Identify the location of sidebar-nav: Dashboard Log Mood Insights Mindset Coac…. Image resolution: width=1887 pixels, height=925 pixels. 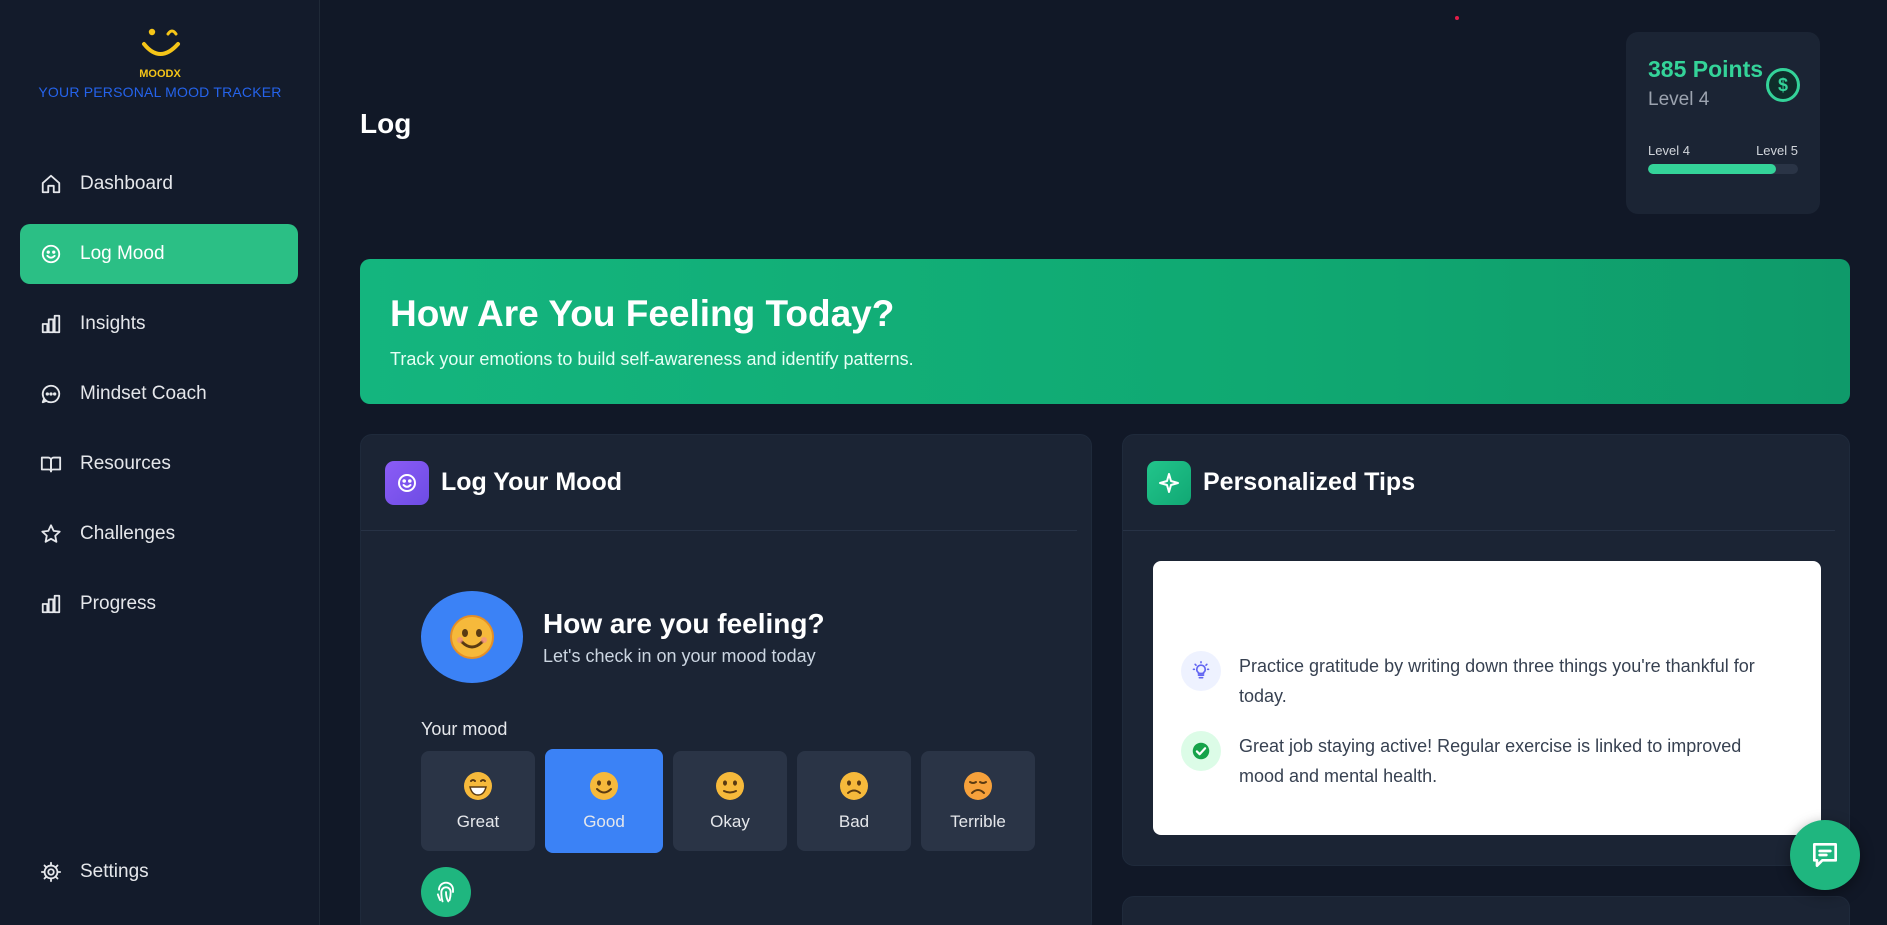
(159, 399).